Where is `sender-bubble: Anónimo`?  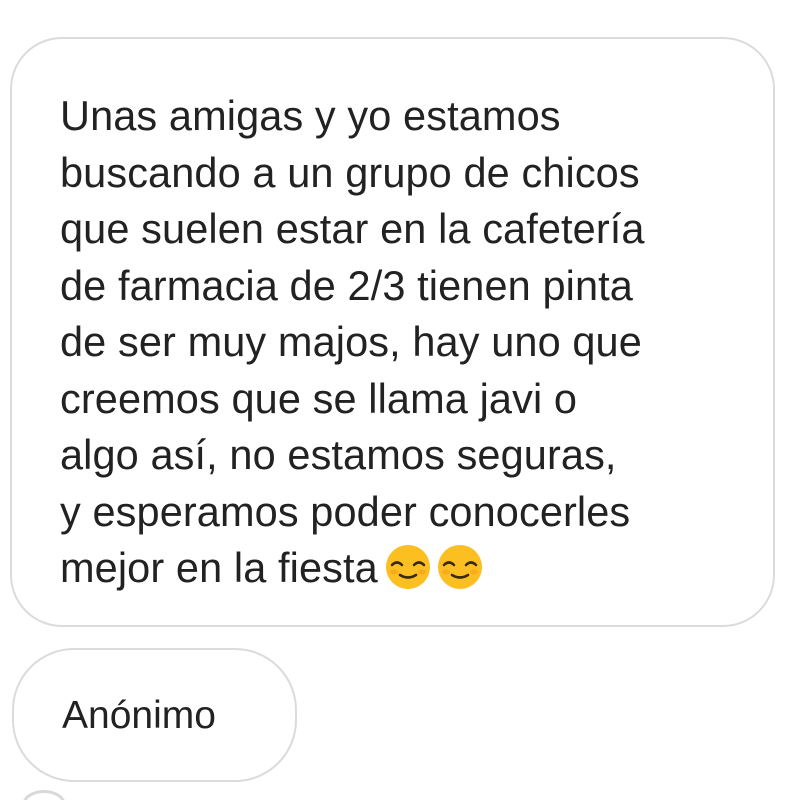
sender-bubble: Anónimo is located at coordinates (154, 715).